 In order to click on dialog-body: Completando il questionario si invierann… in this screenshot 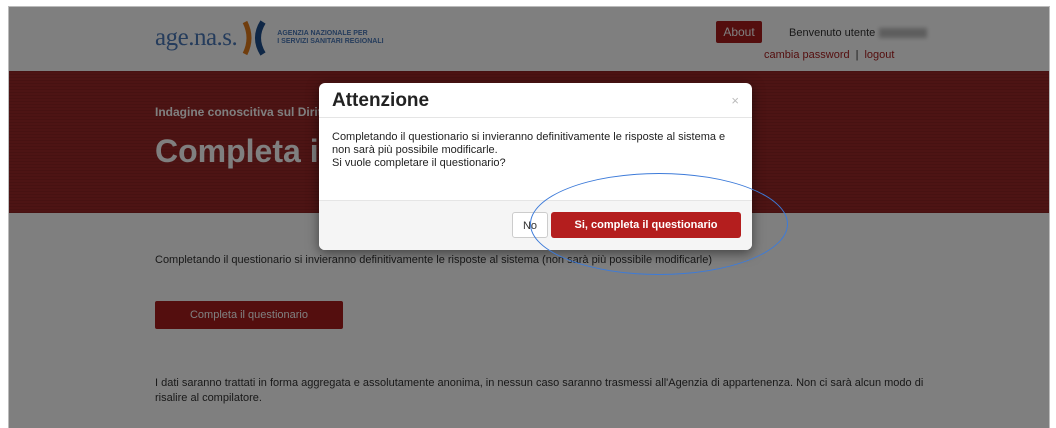, I will do `click(537, 150)`.